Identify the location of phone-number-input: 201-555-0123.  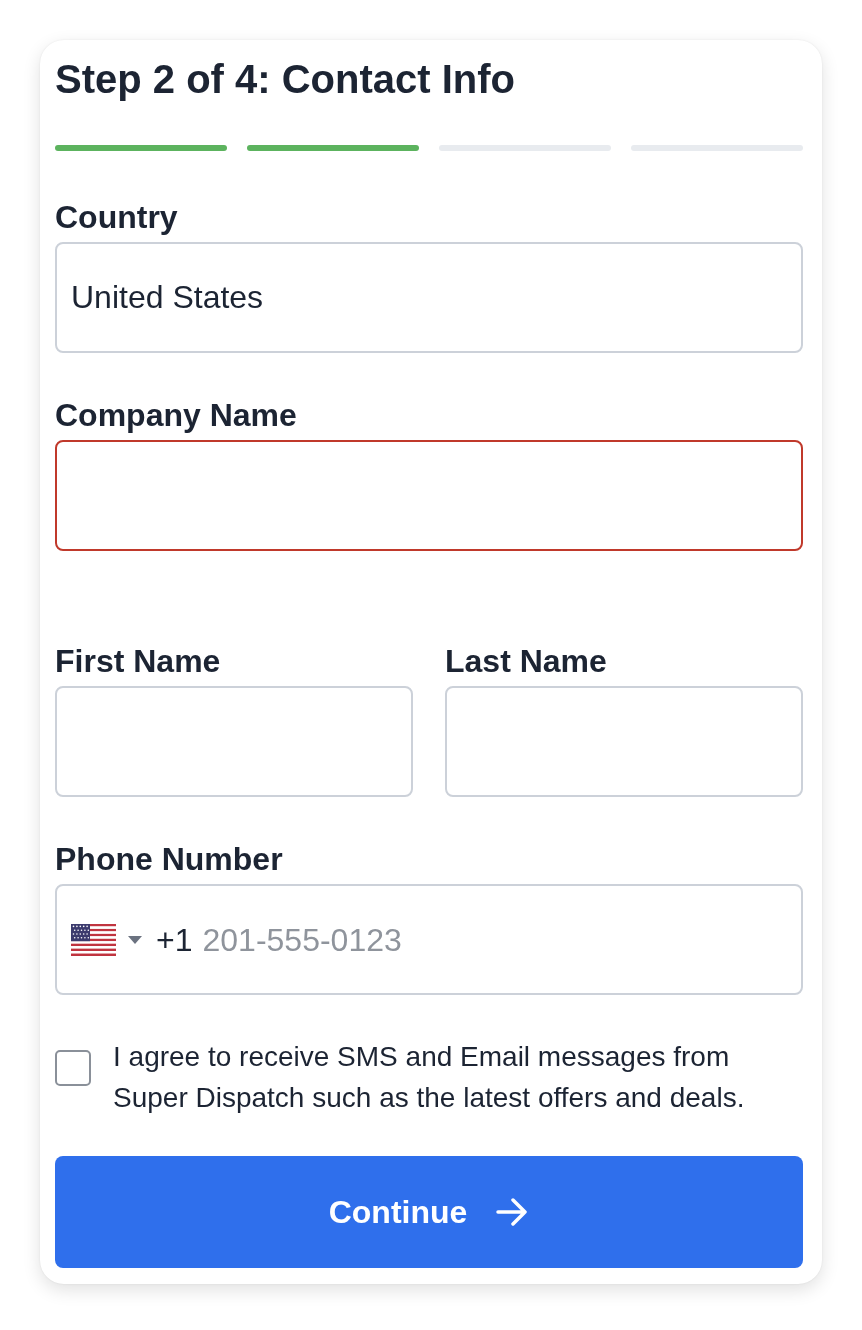
(494, 939).